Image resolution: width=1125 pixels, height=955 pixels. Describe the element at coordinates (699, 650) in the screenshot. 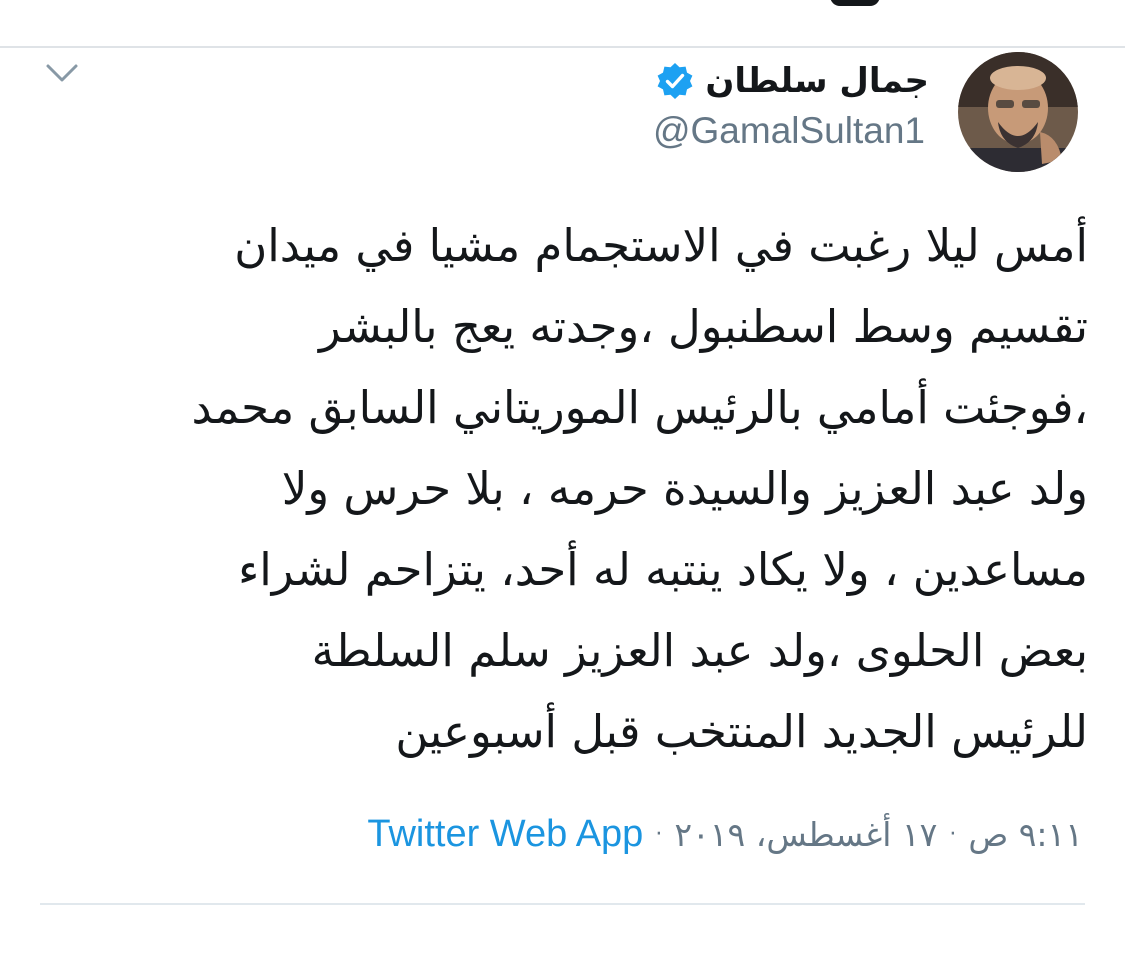

I see `tweet-line: بعض الحلوى ،ولد عبد العزيز سلم السلطة` at that location.